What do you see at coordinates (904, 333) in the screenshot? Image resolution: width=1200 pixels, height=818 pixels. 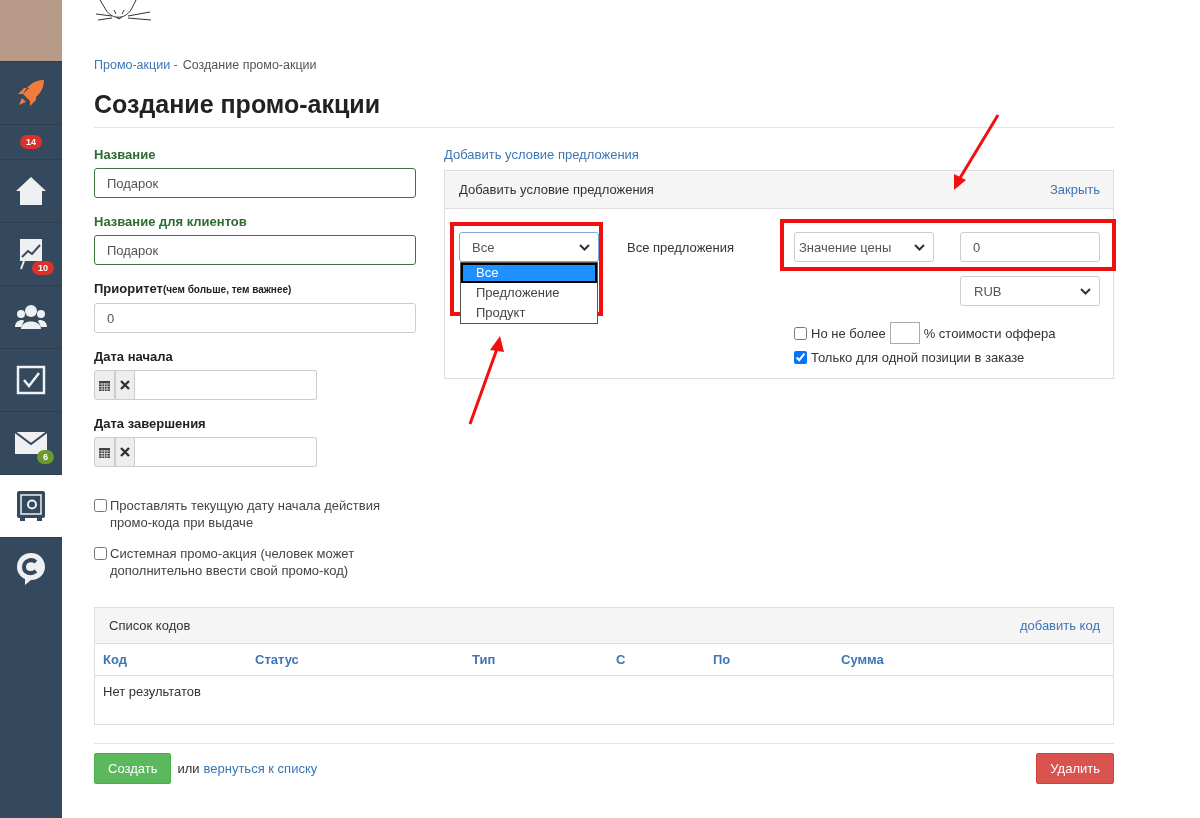 I see `percent-input` at bounding box center [904, 333].